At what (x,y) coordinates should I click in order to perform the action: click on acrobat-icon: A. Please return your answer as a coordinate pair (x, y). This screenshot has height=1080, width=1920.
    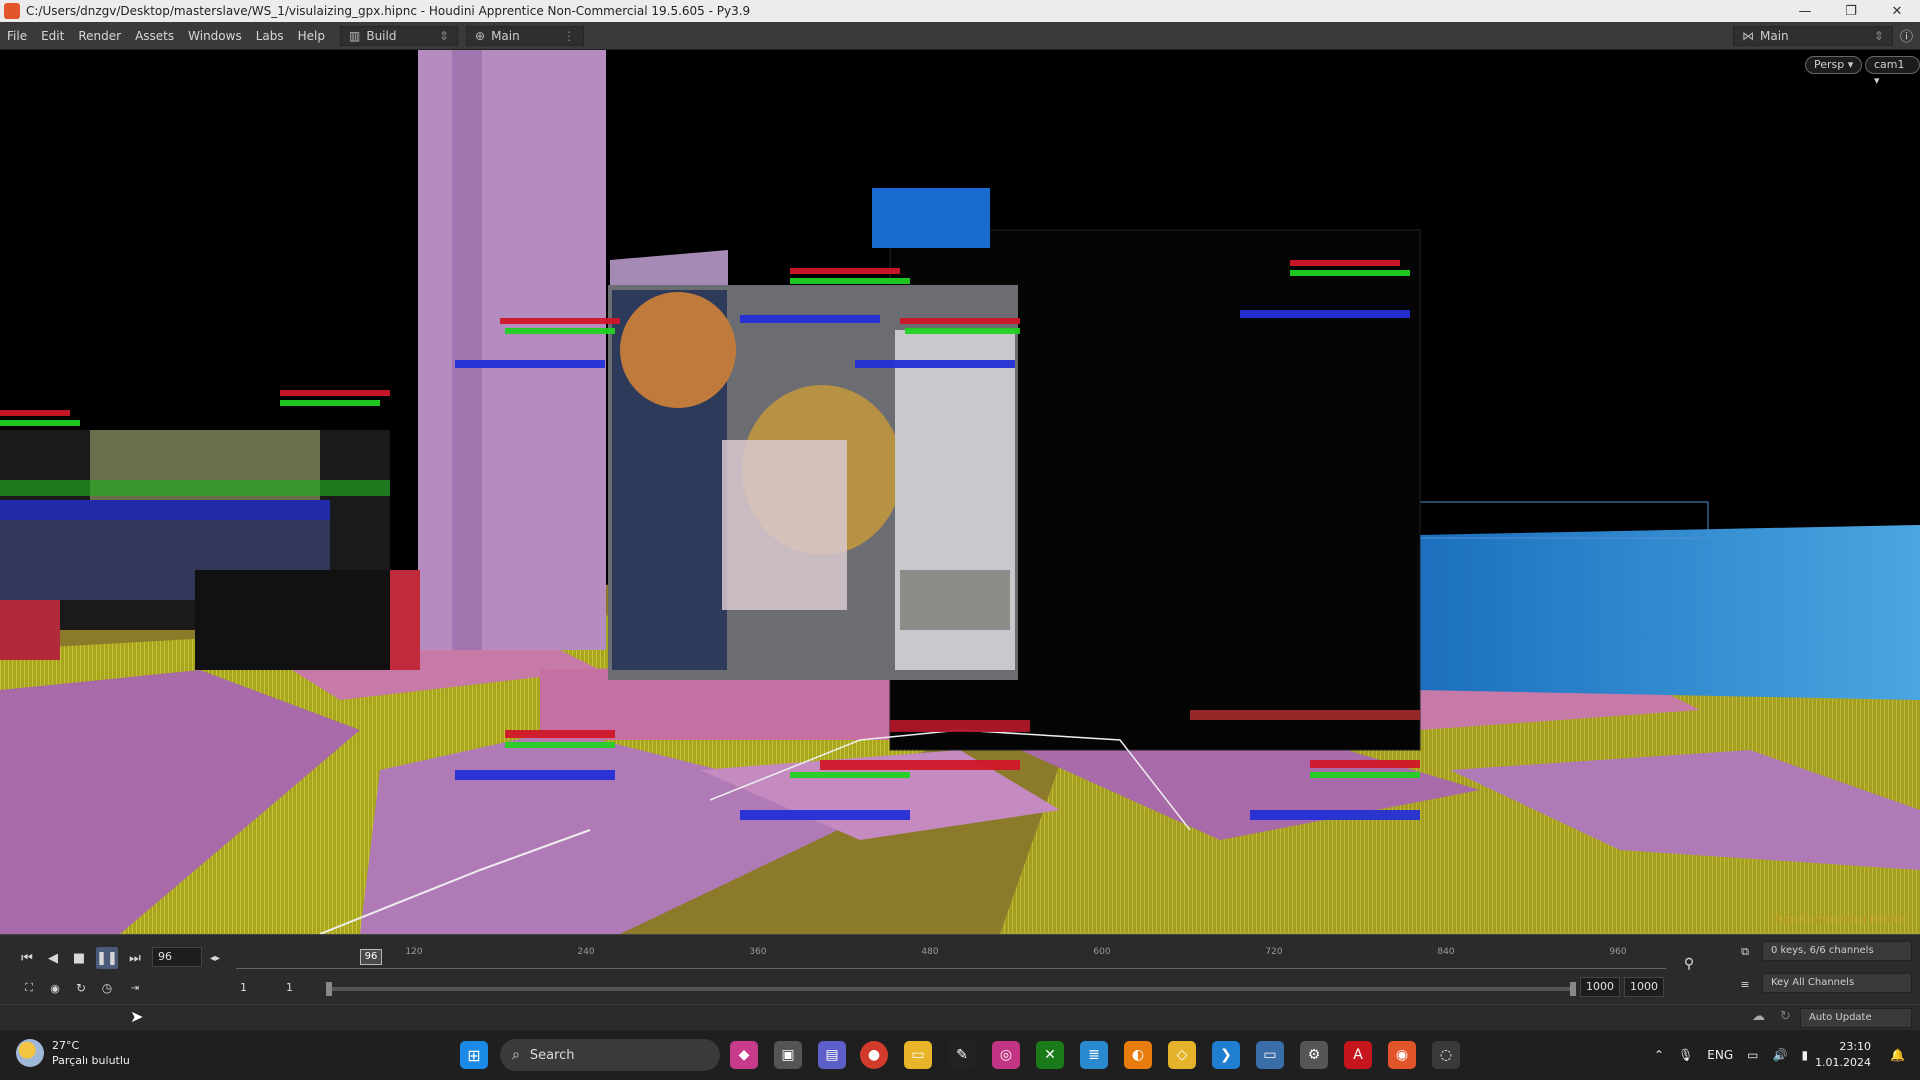
    Looking at the image, I should click on (1358, 1055).